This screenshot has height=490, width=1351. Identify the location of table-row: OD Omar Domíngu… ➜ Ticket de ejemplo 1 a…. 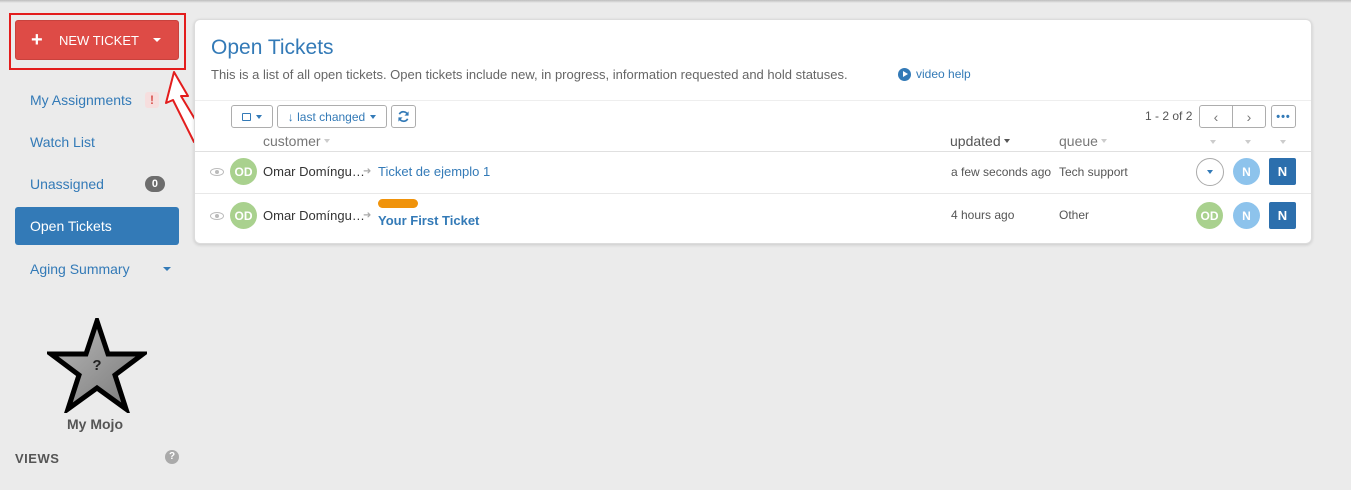
(753, 172).